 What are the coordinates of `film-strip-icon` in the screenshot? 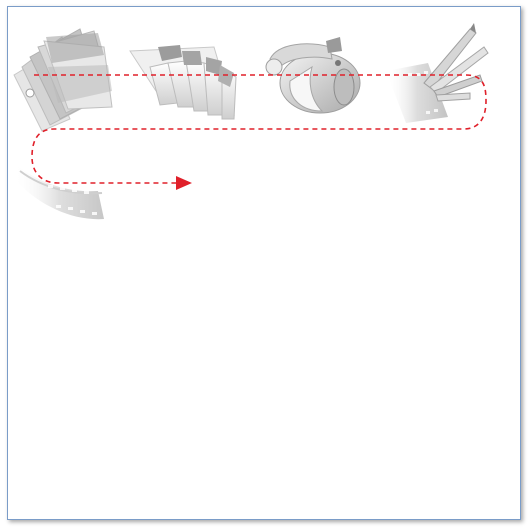 It's located at (59, 191).